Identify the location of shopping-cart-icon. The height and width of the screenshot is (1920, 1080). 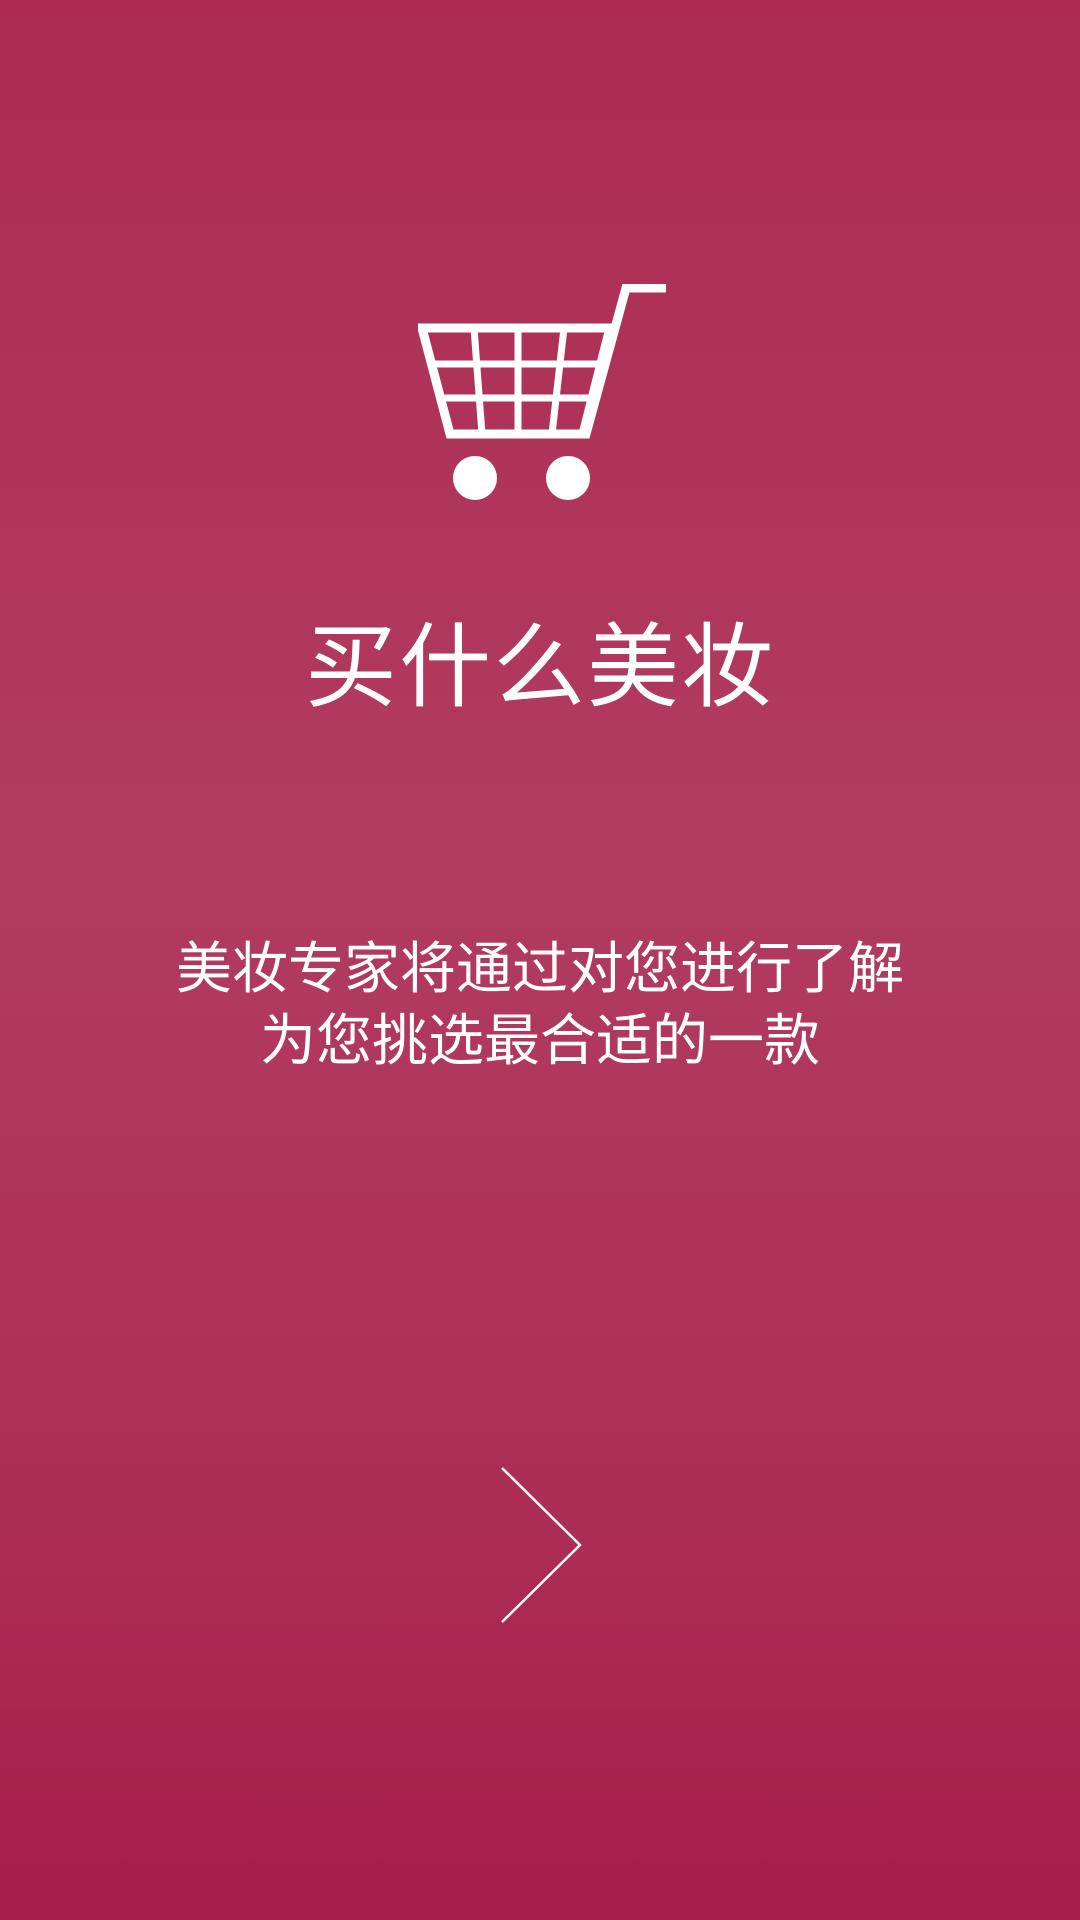
(542, 394).